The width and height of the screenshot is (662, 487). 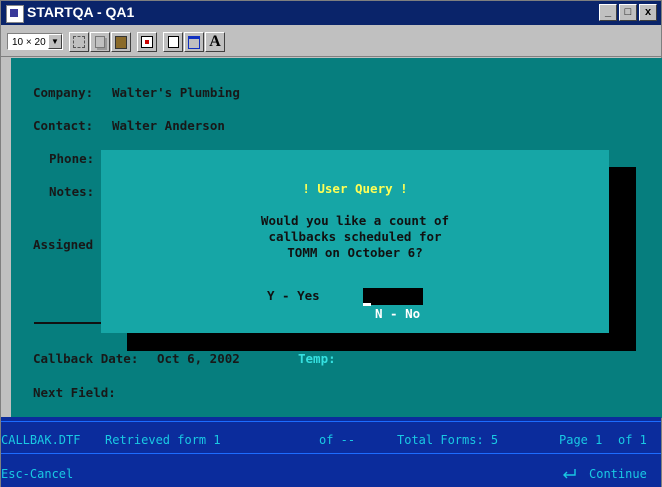 What do you see at coordinates (632, 440) in the screenshot?
I see `status-page-of: of 1` at bounding box center [632, 440].